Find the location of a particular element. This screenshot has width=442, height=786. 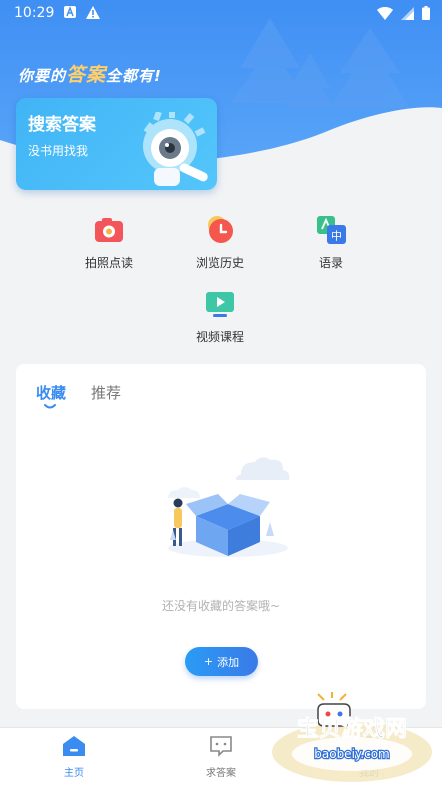

search-answer-card: 搜索答案 没书用找我 is located at coordinates (116, 144).